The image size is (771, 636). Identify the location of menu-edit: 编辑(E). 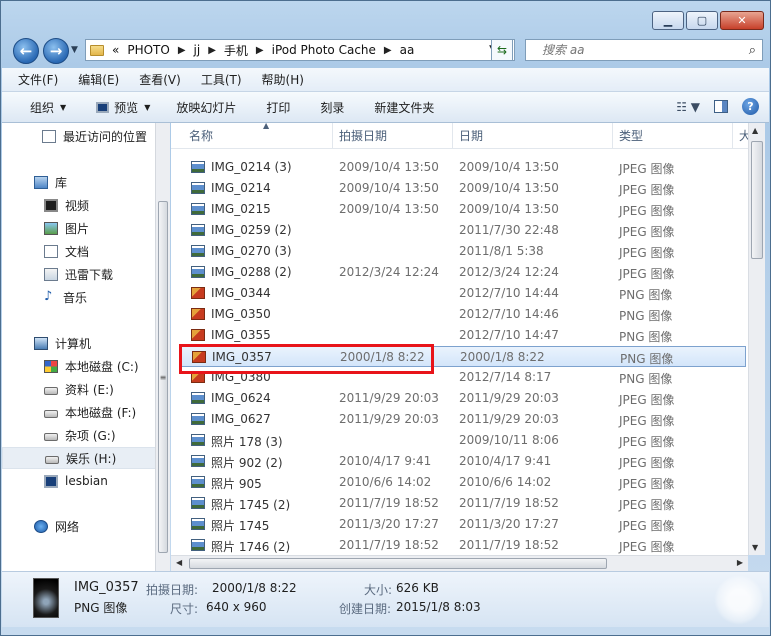
(98, 79).